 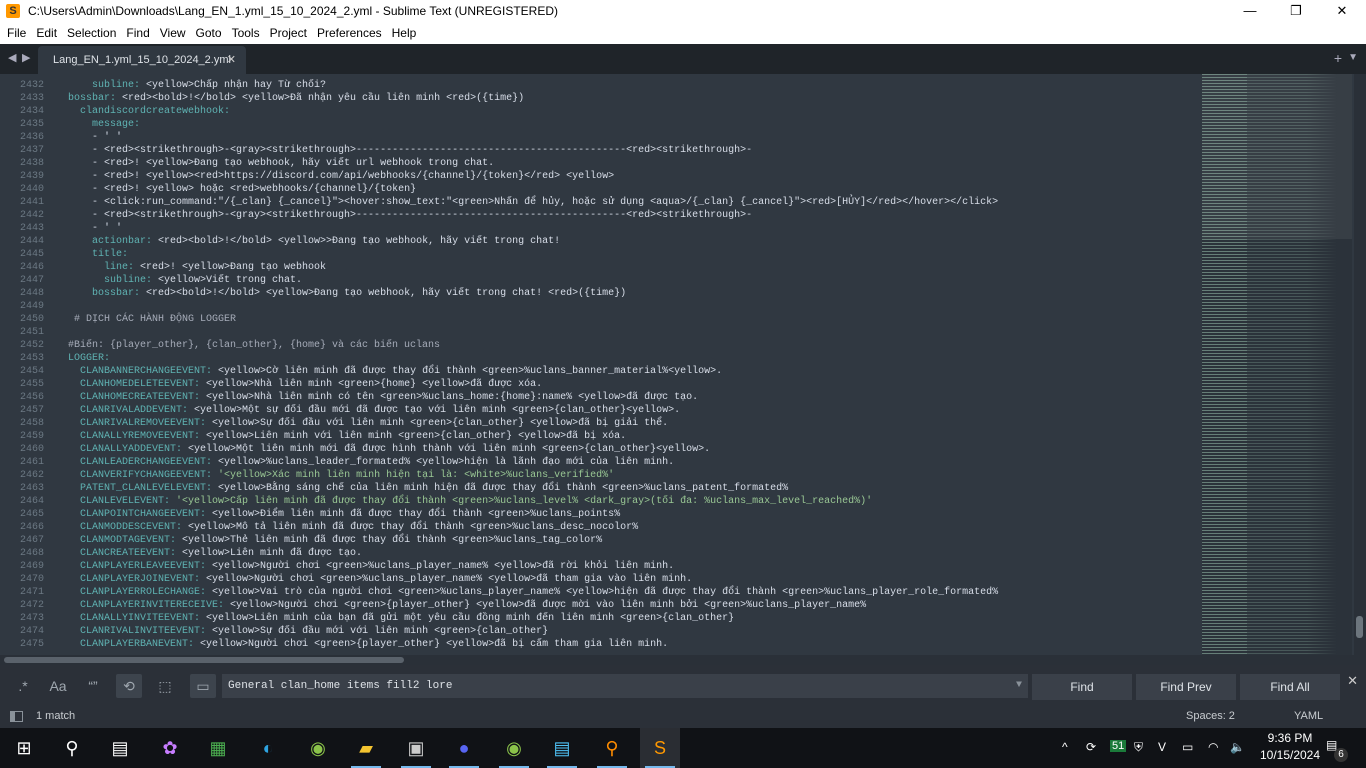 I want to click on horizontal-scrollbar, so click(x=683, y=660).